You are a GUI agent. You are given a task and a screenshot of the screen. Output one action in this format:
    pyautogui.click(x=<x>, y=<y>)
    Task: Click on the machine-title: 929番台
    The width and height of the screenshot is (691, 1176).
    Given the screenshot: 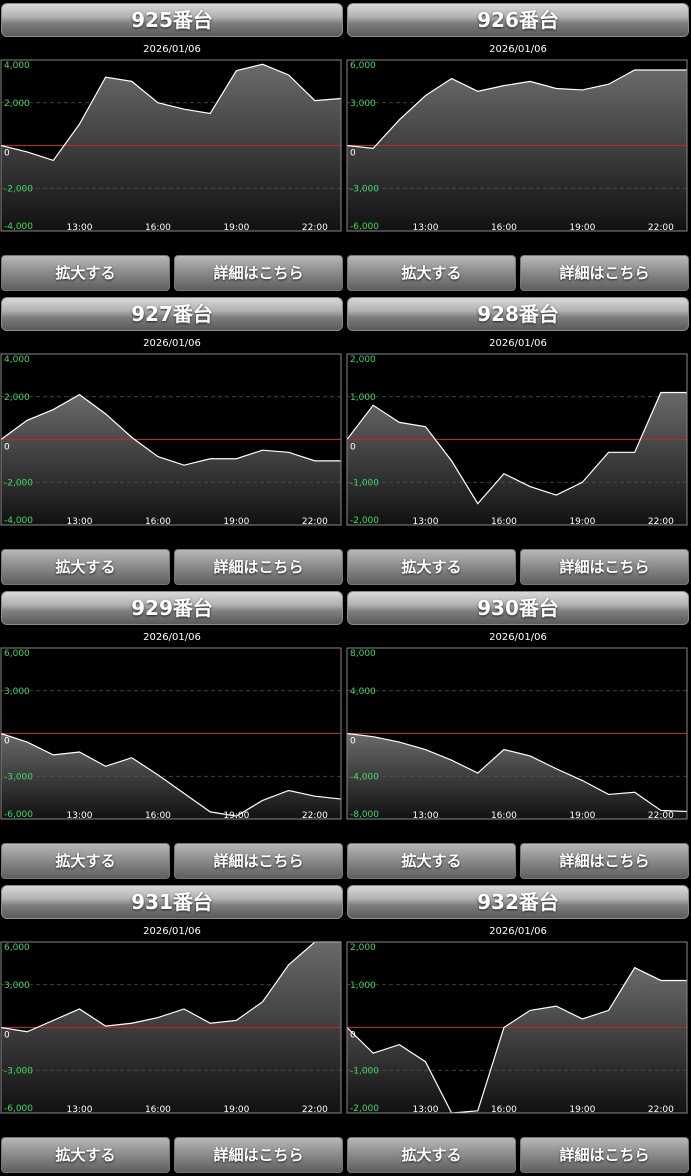 What is the action you would take?
    pyautogui.click(x=172, y=608)
    